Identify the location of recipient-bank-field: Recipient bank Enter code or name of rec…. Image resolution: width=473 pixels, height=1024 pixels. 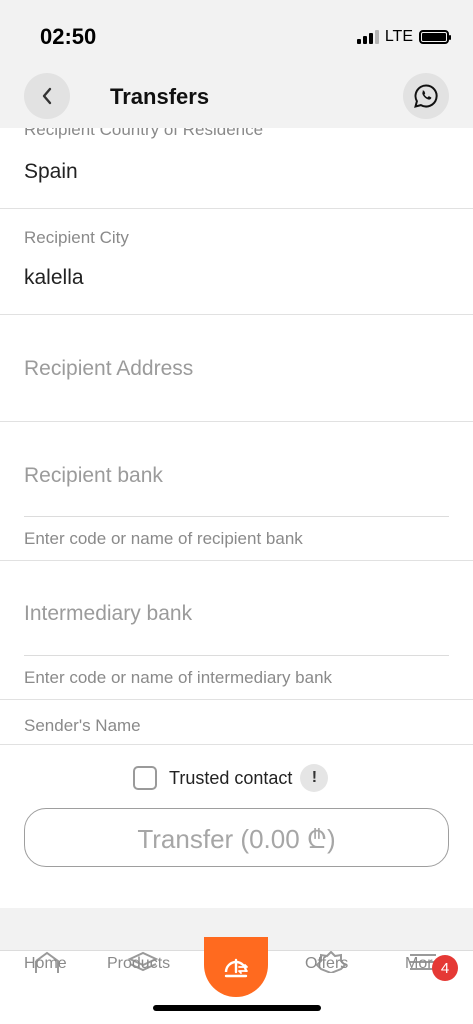
(236, 491).